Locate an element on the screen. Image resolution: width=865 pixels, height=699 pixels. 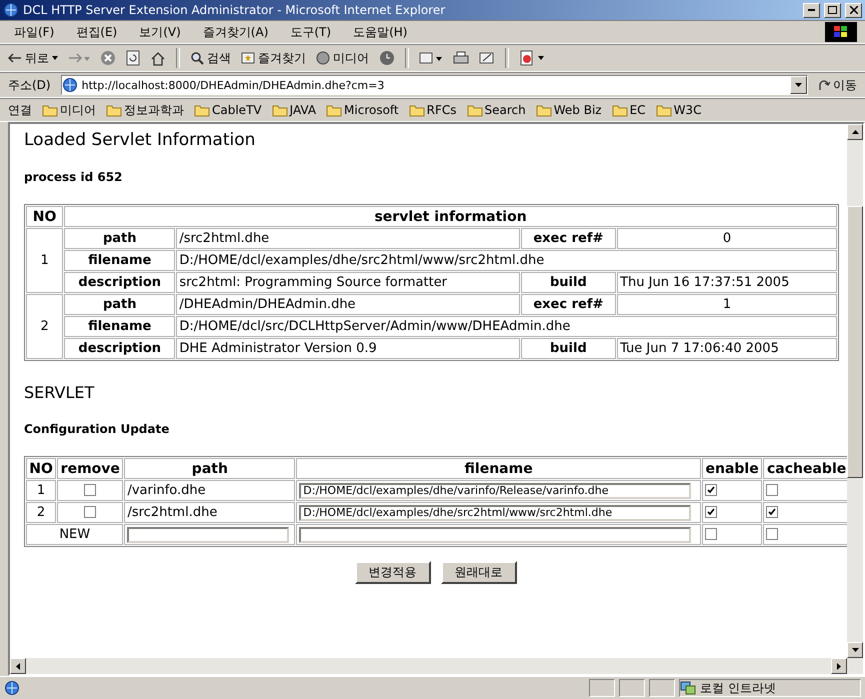
column-header: servlet information is located at coordinates (450, 216).